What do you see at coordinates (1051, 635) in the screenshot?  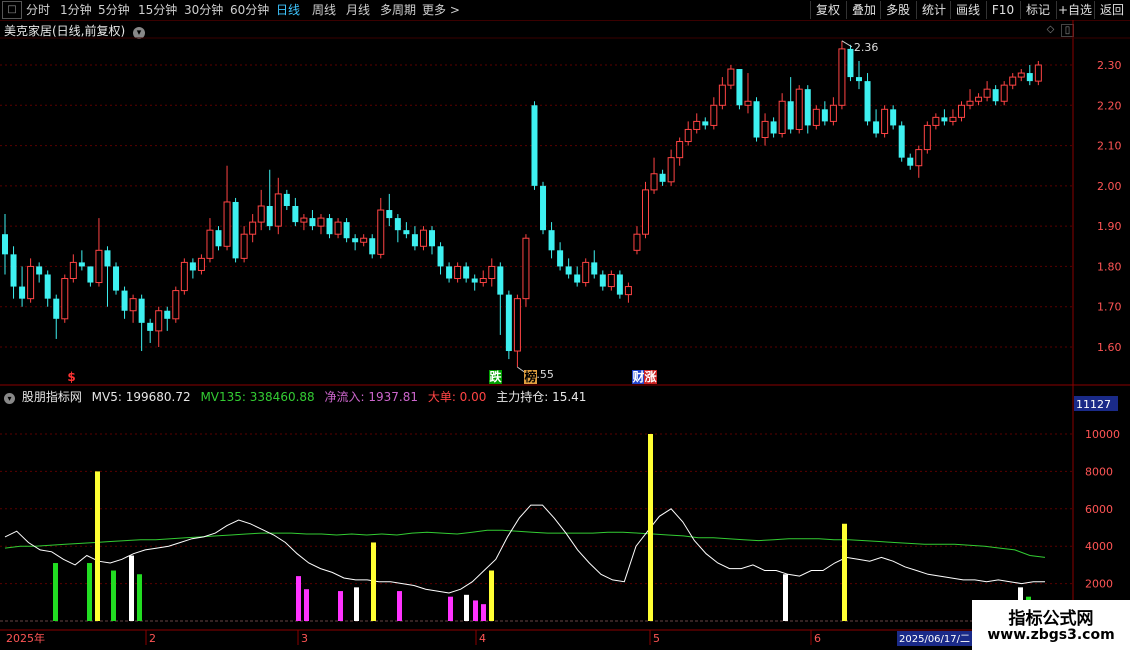 I see `watermark-line2: www.zbgs3.com` at bounding box center [1051, 635].